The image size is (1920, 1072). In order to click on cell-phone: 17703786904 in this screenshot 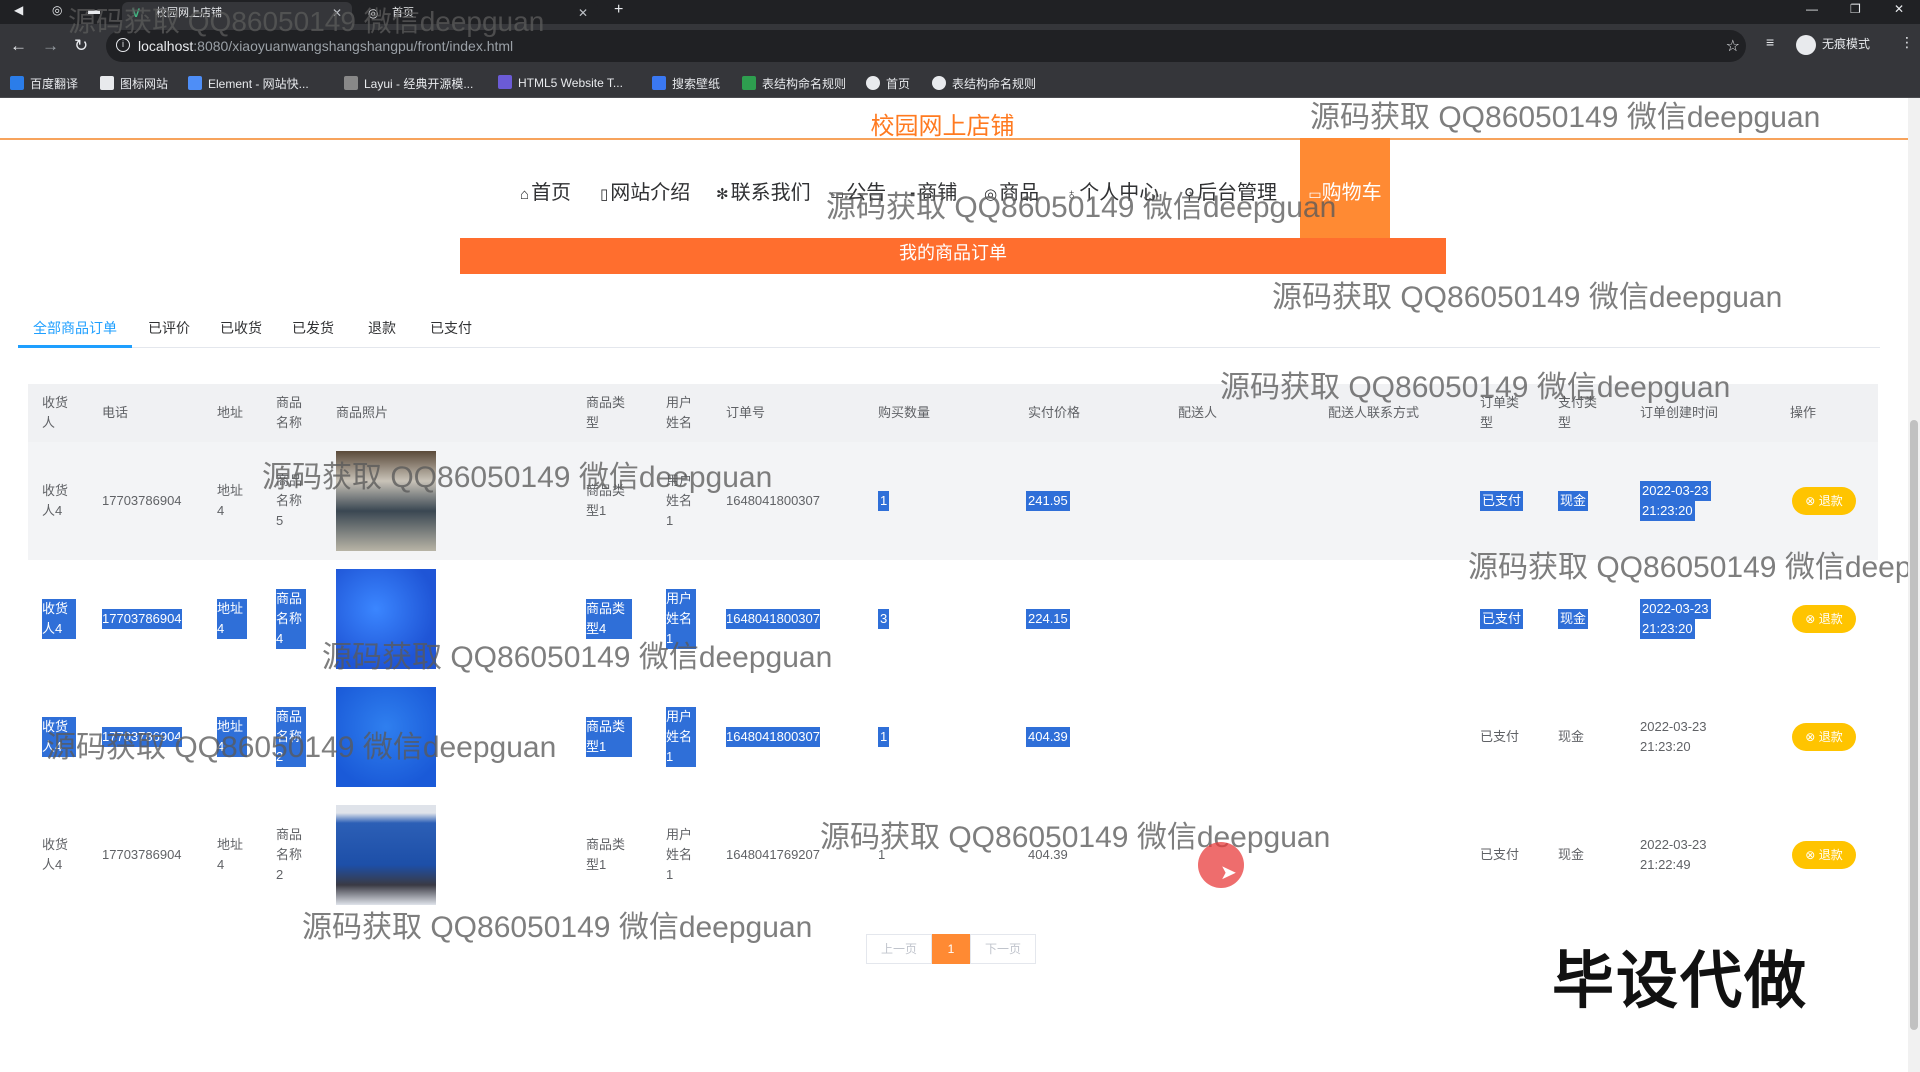, I will do `click(142, 619)`.